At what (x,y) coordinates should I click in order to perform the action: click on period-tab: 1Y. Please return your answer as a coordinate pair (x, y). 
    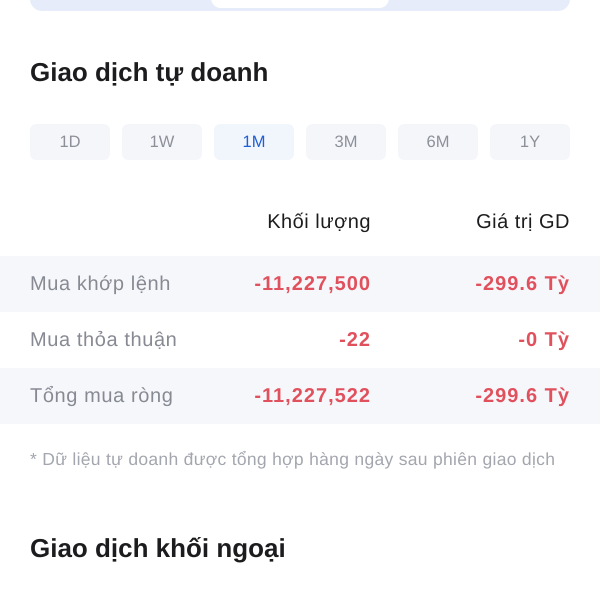
    Looking at the image, I should click on (530, 142).